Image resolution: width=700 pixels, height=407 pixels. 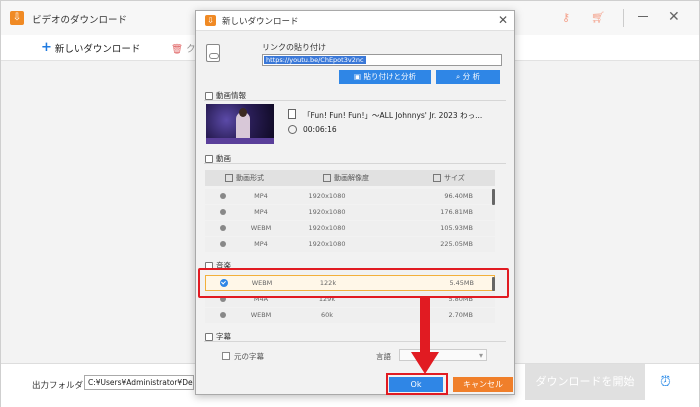 I want to click on alarm-clock-icon: ⏰︎, so click(x=668, y=382).